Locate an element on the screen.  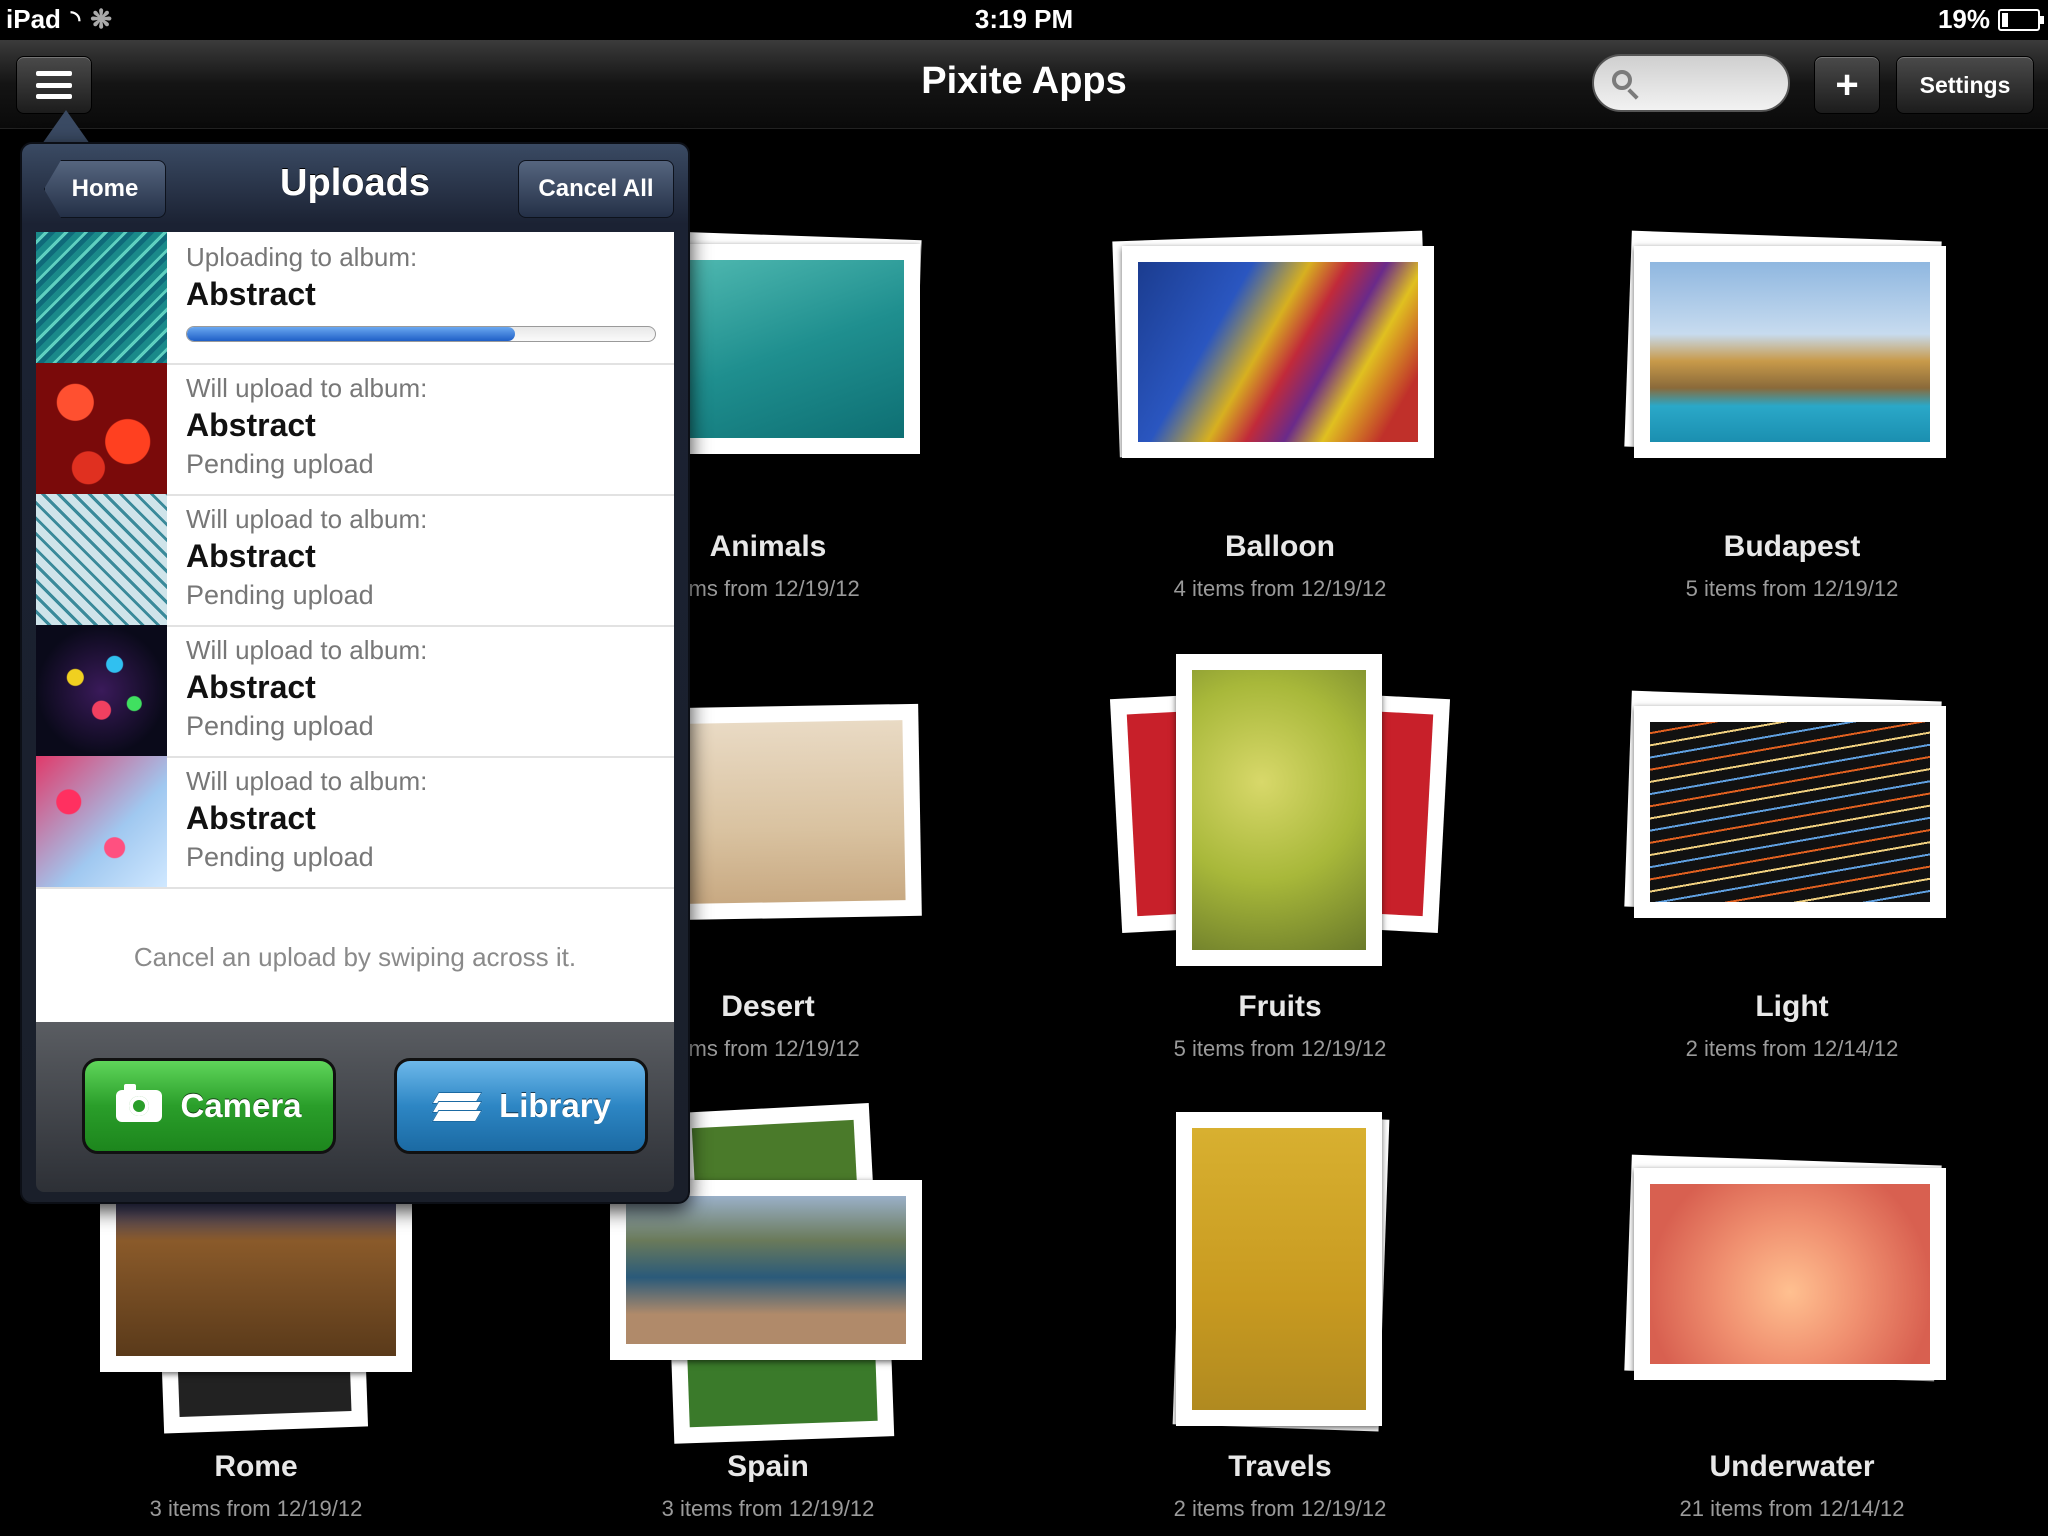
album-underwater: Underwater 21 items from 12/14/12 is located at coordinates (1792, 1320).